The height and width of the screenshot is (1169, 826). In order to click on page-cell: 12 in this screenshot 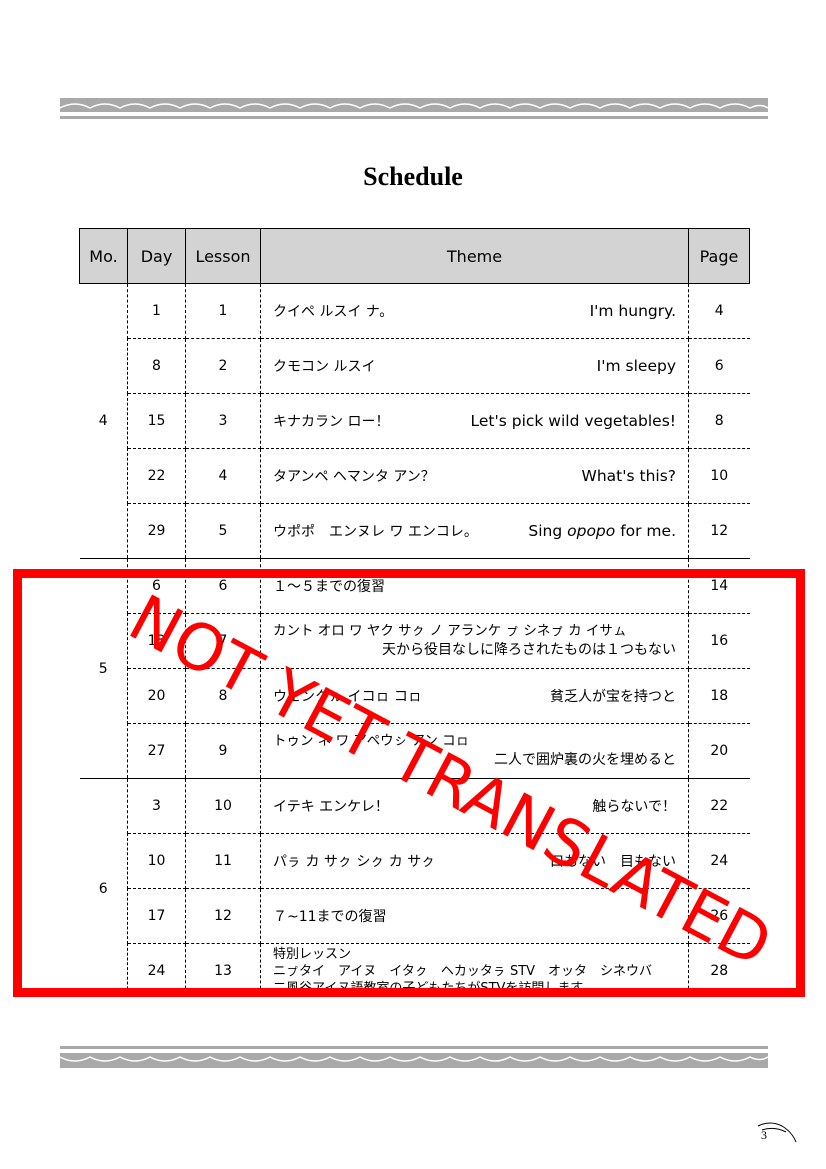, I will do `click(719, 531)`.